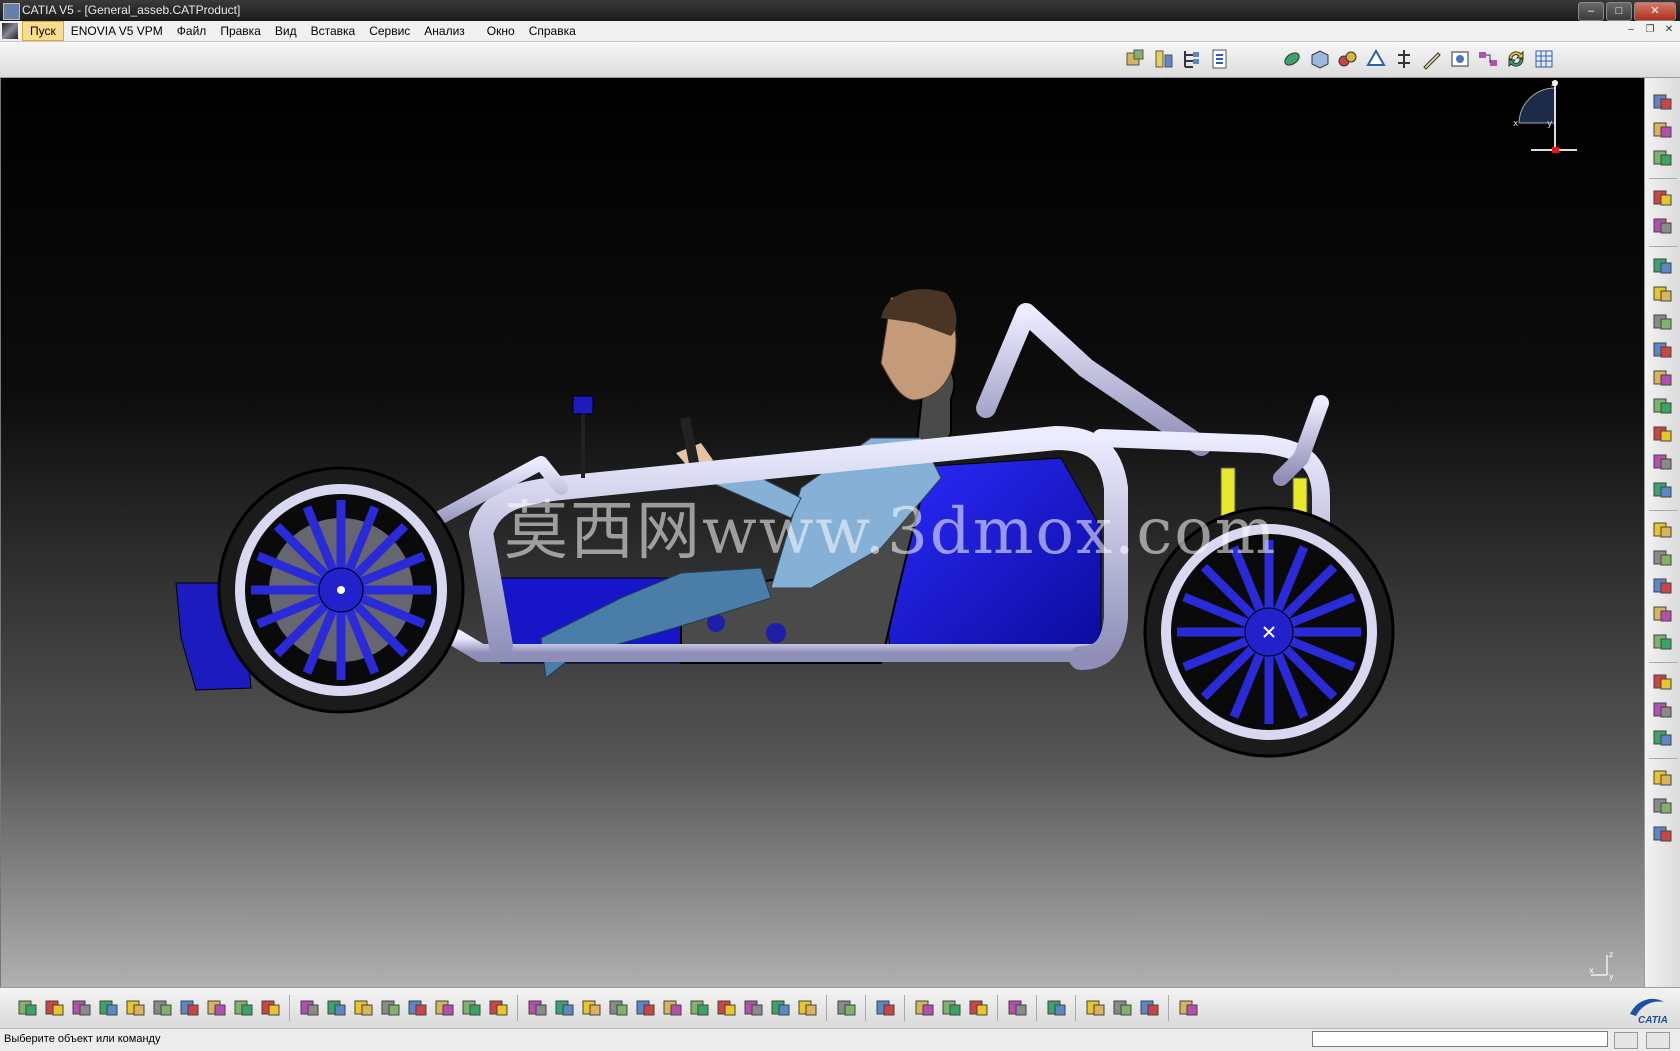 The width and height of the screenshot is (1680, 1051). I want to click on menu-analyze: Анализ, so click(444, 31).